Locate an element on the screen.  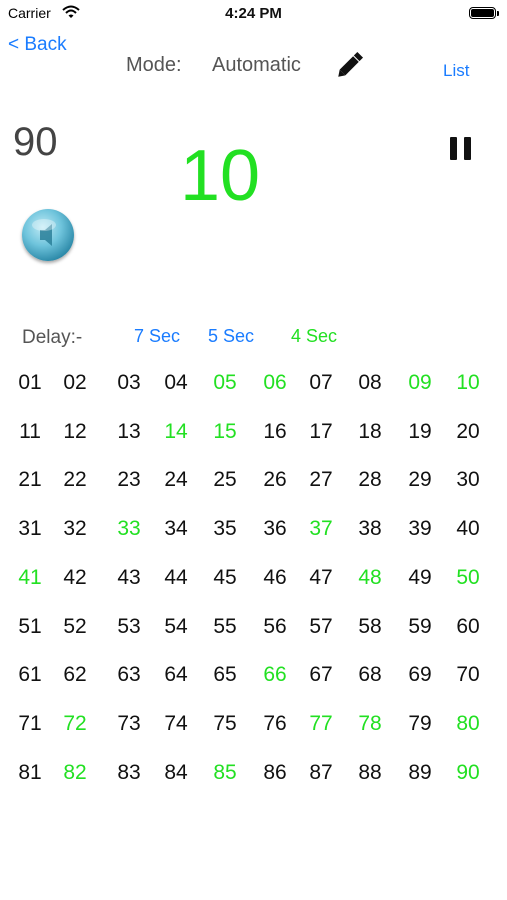
number-cell-40: 40 is located at coordinates (468, 528).